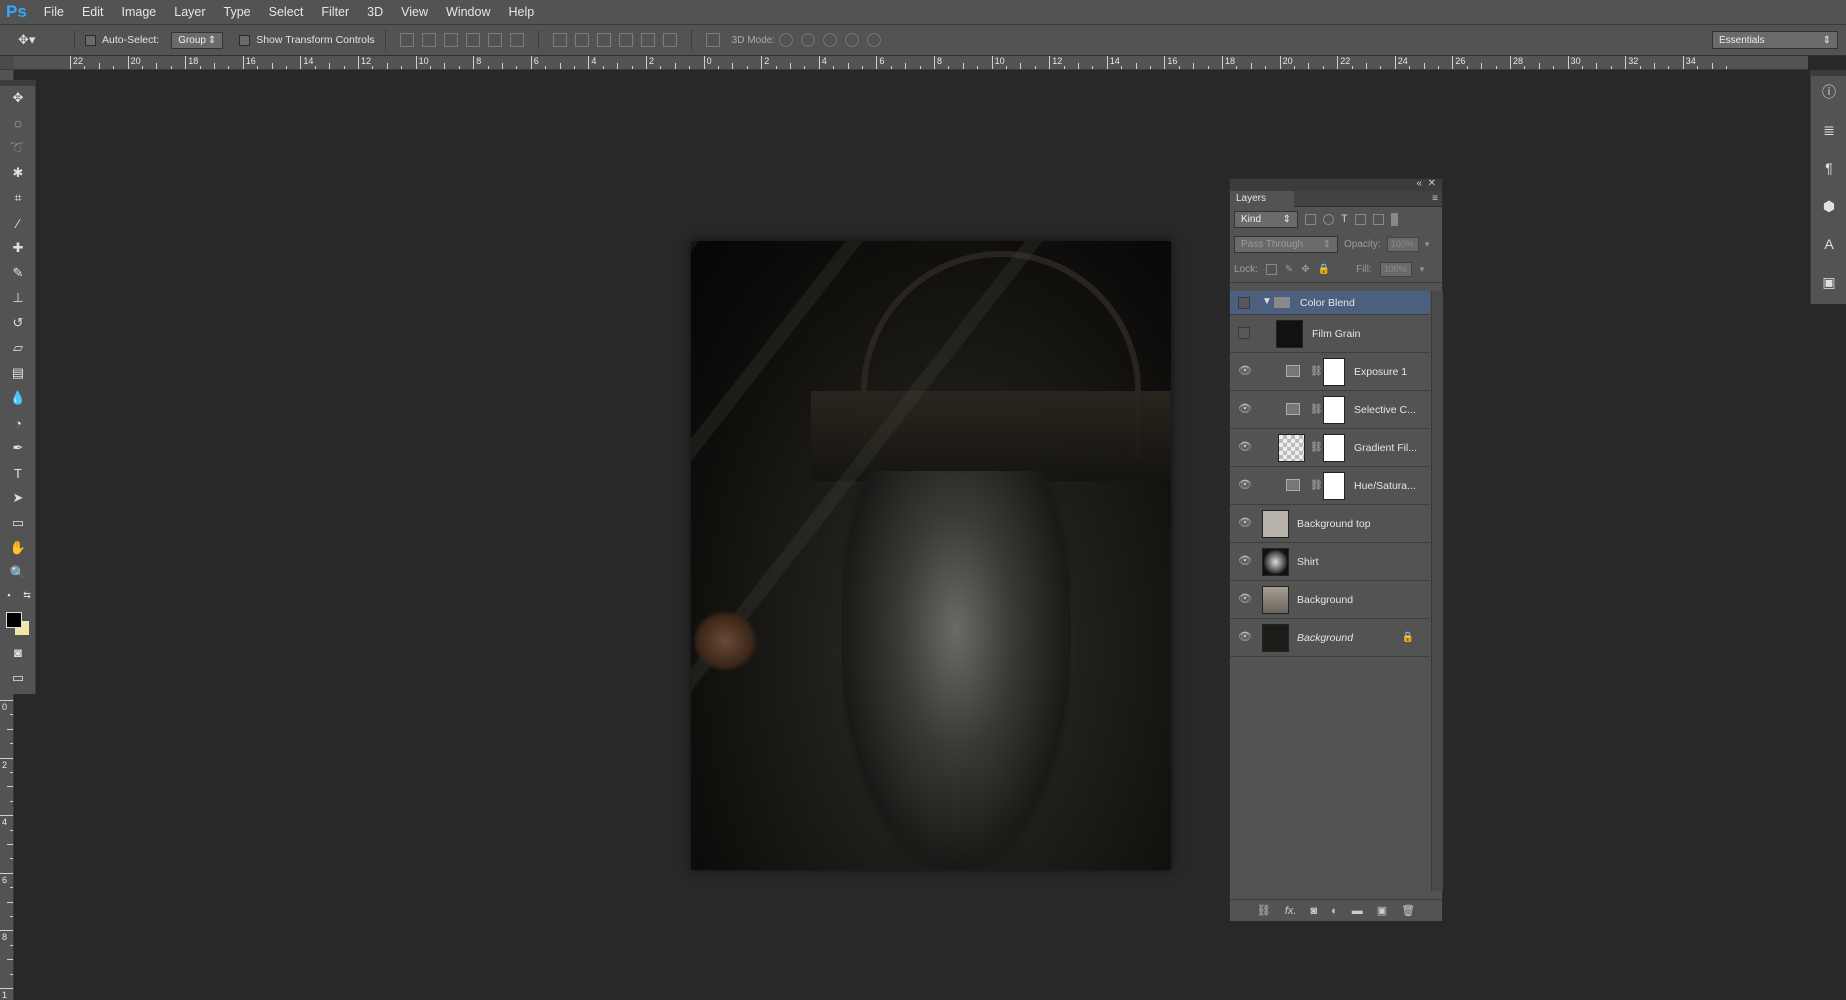 The height and width of the screenshot is (1000, 1846). What do you see at coordinates (468, 12) in the screenshot?
I see `menu-window: Window` at bounding box center [468, 12].